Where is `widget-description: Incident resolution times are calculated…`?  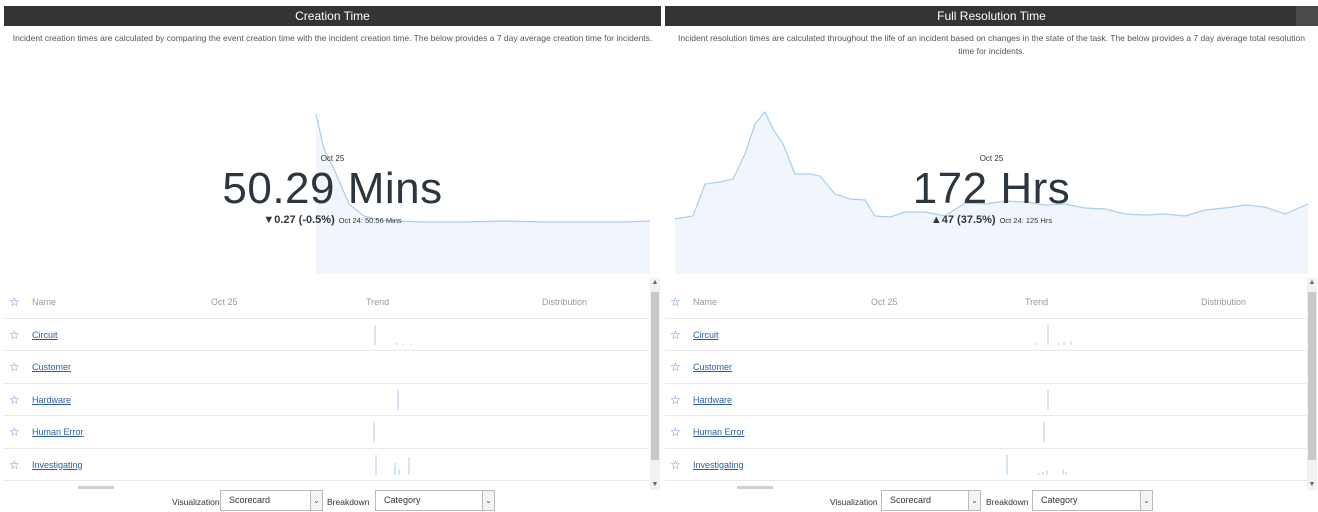
widget-description: Incident resolution times are calculated… is located at coordinates (991, 44).